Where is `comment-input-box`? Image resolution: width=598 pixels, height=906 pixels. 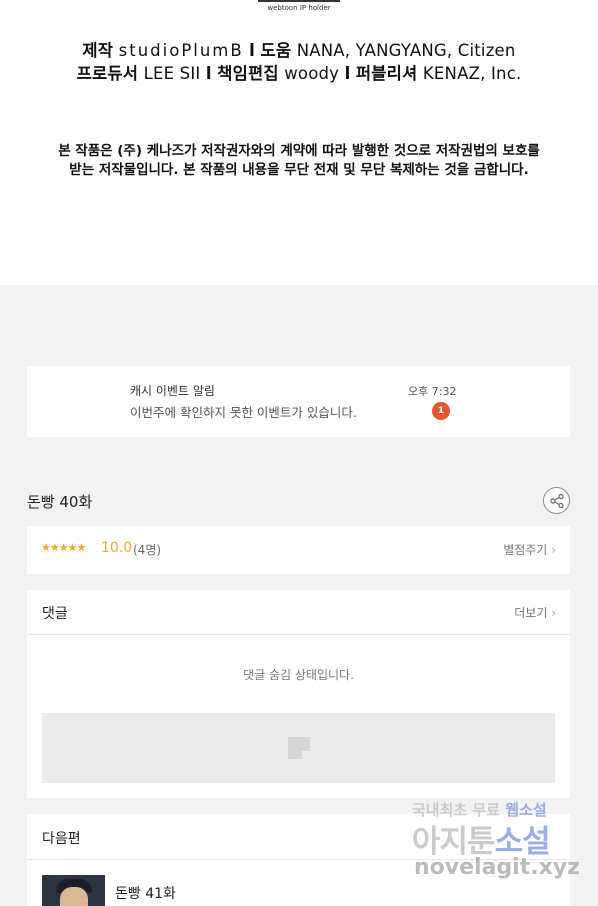 comment-input-box is located at coordinates (298, 748).